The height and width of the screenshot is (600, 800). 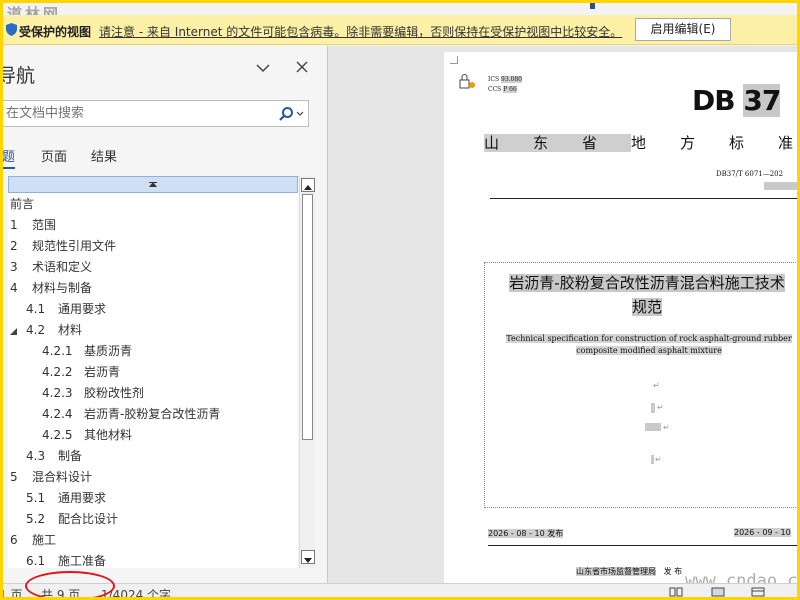 I want to click on publisher-name: 山东省市场监督管理局, so click(x=616, y=571).